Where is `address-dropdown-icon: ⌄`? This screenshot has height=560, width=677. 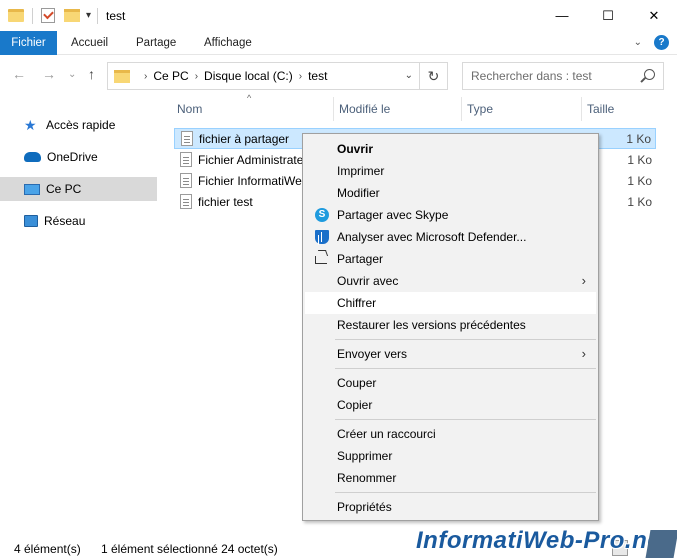
address-dropdown-icon: ⌄ is located at coordinates (409, 75).